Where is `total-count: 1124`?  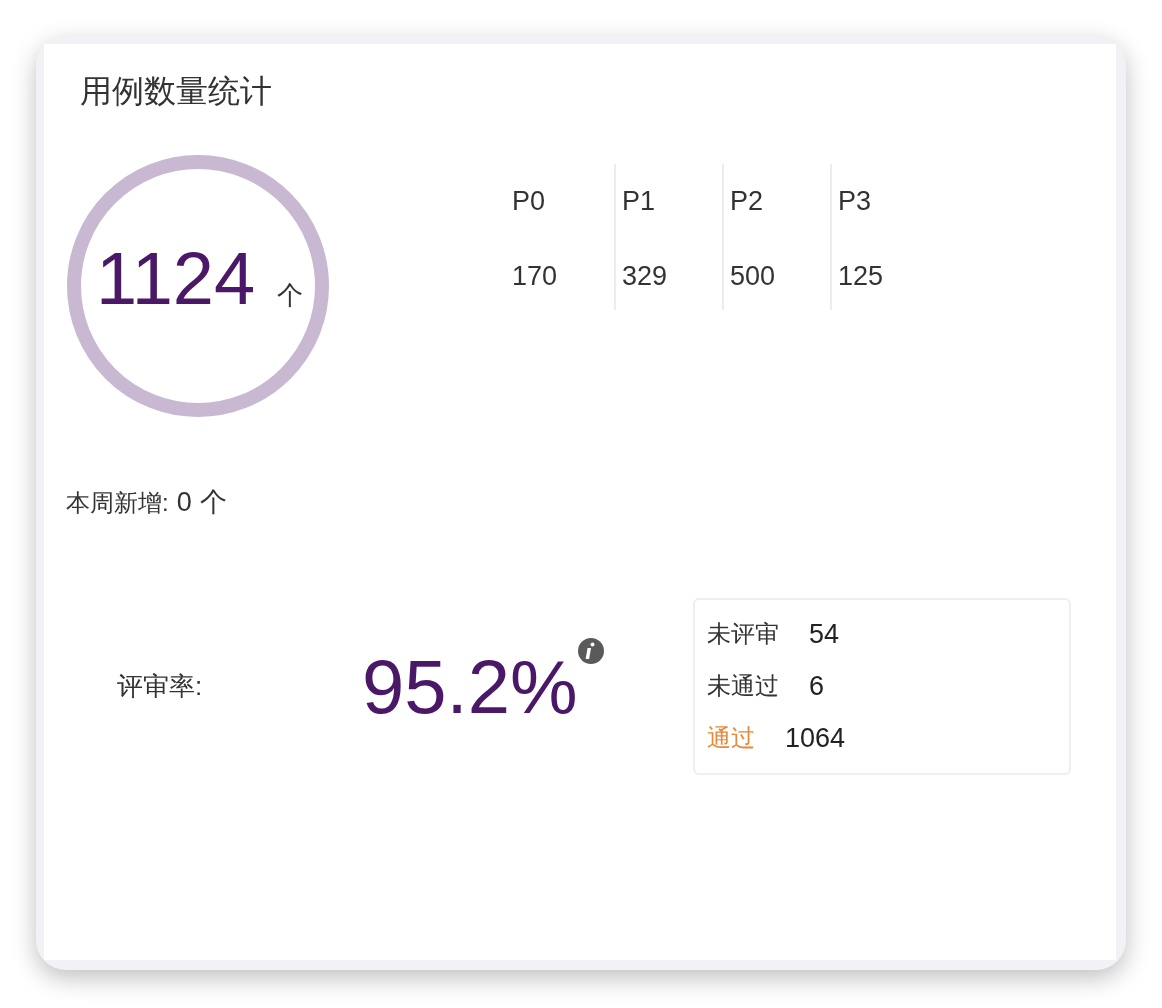 total-count: 1124 is located at coordinates (176, 279).